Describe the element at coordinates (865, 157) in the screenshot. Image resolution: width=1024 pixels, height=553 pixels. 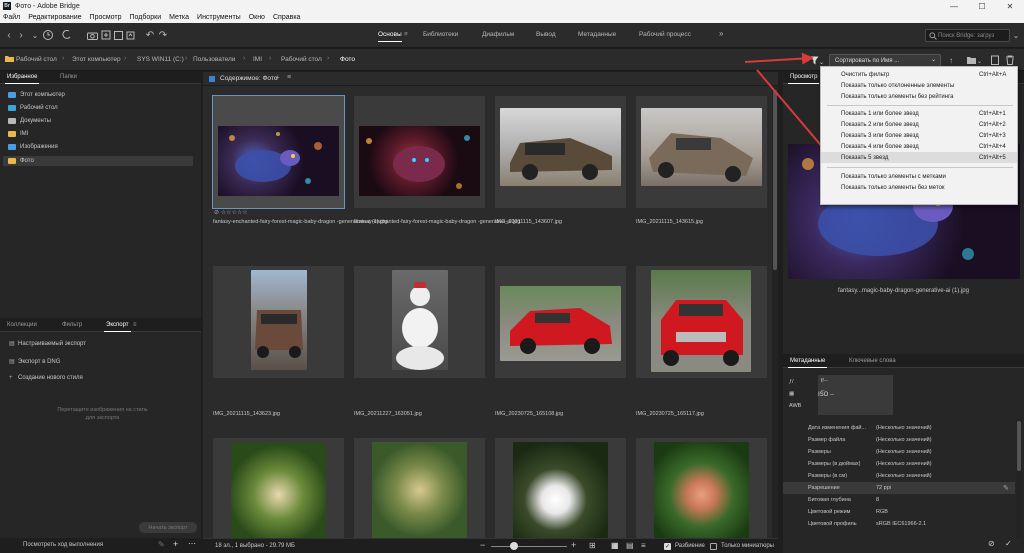
I see `menu-item-label: Показать 5 звезд` at that location.